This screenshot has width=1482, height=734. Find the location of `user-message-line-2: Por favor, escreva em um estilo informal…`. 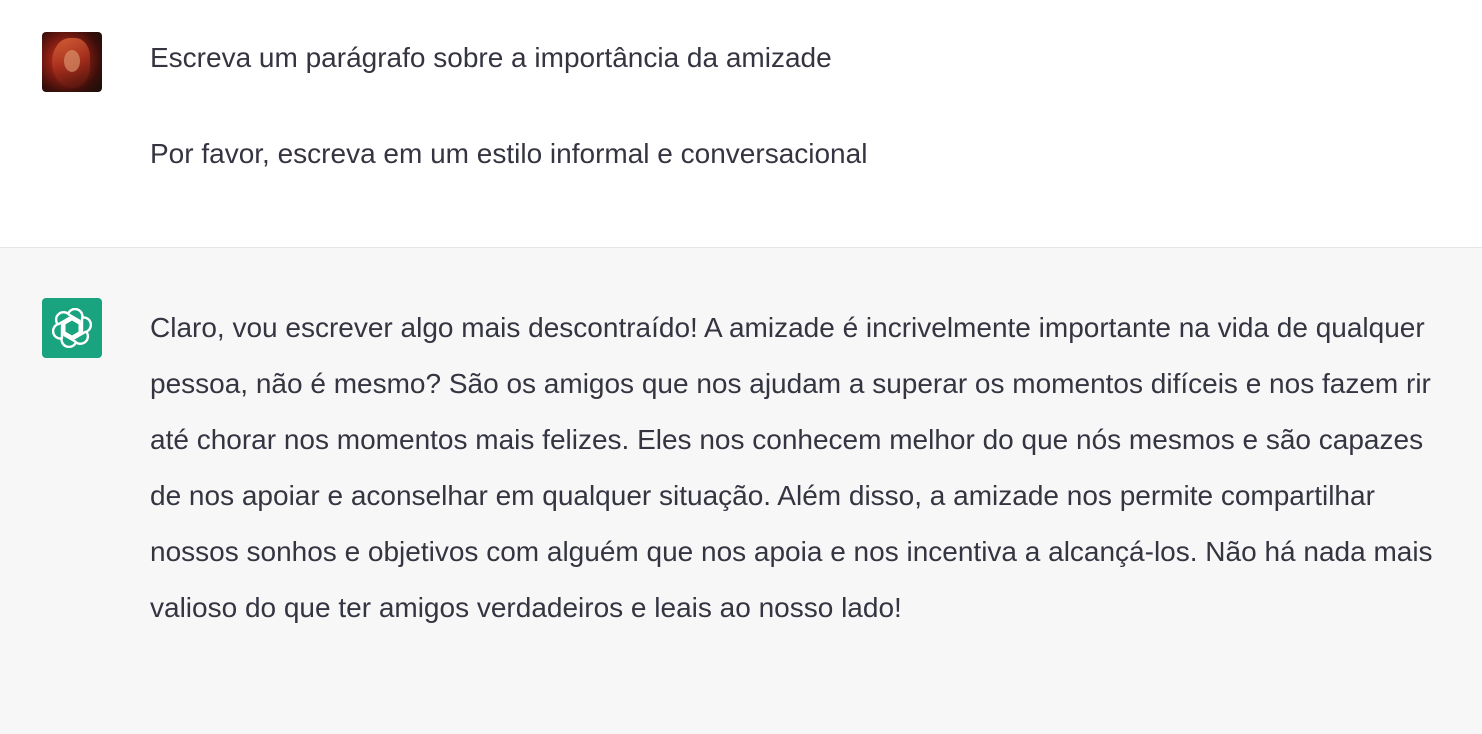

user-message-line-2: Por favor, escreva em um estilo informal… is located at coordinates (509, 153).